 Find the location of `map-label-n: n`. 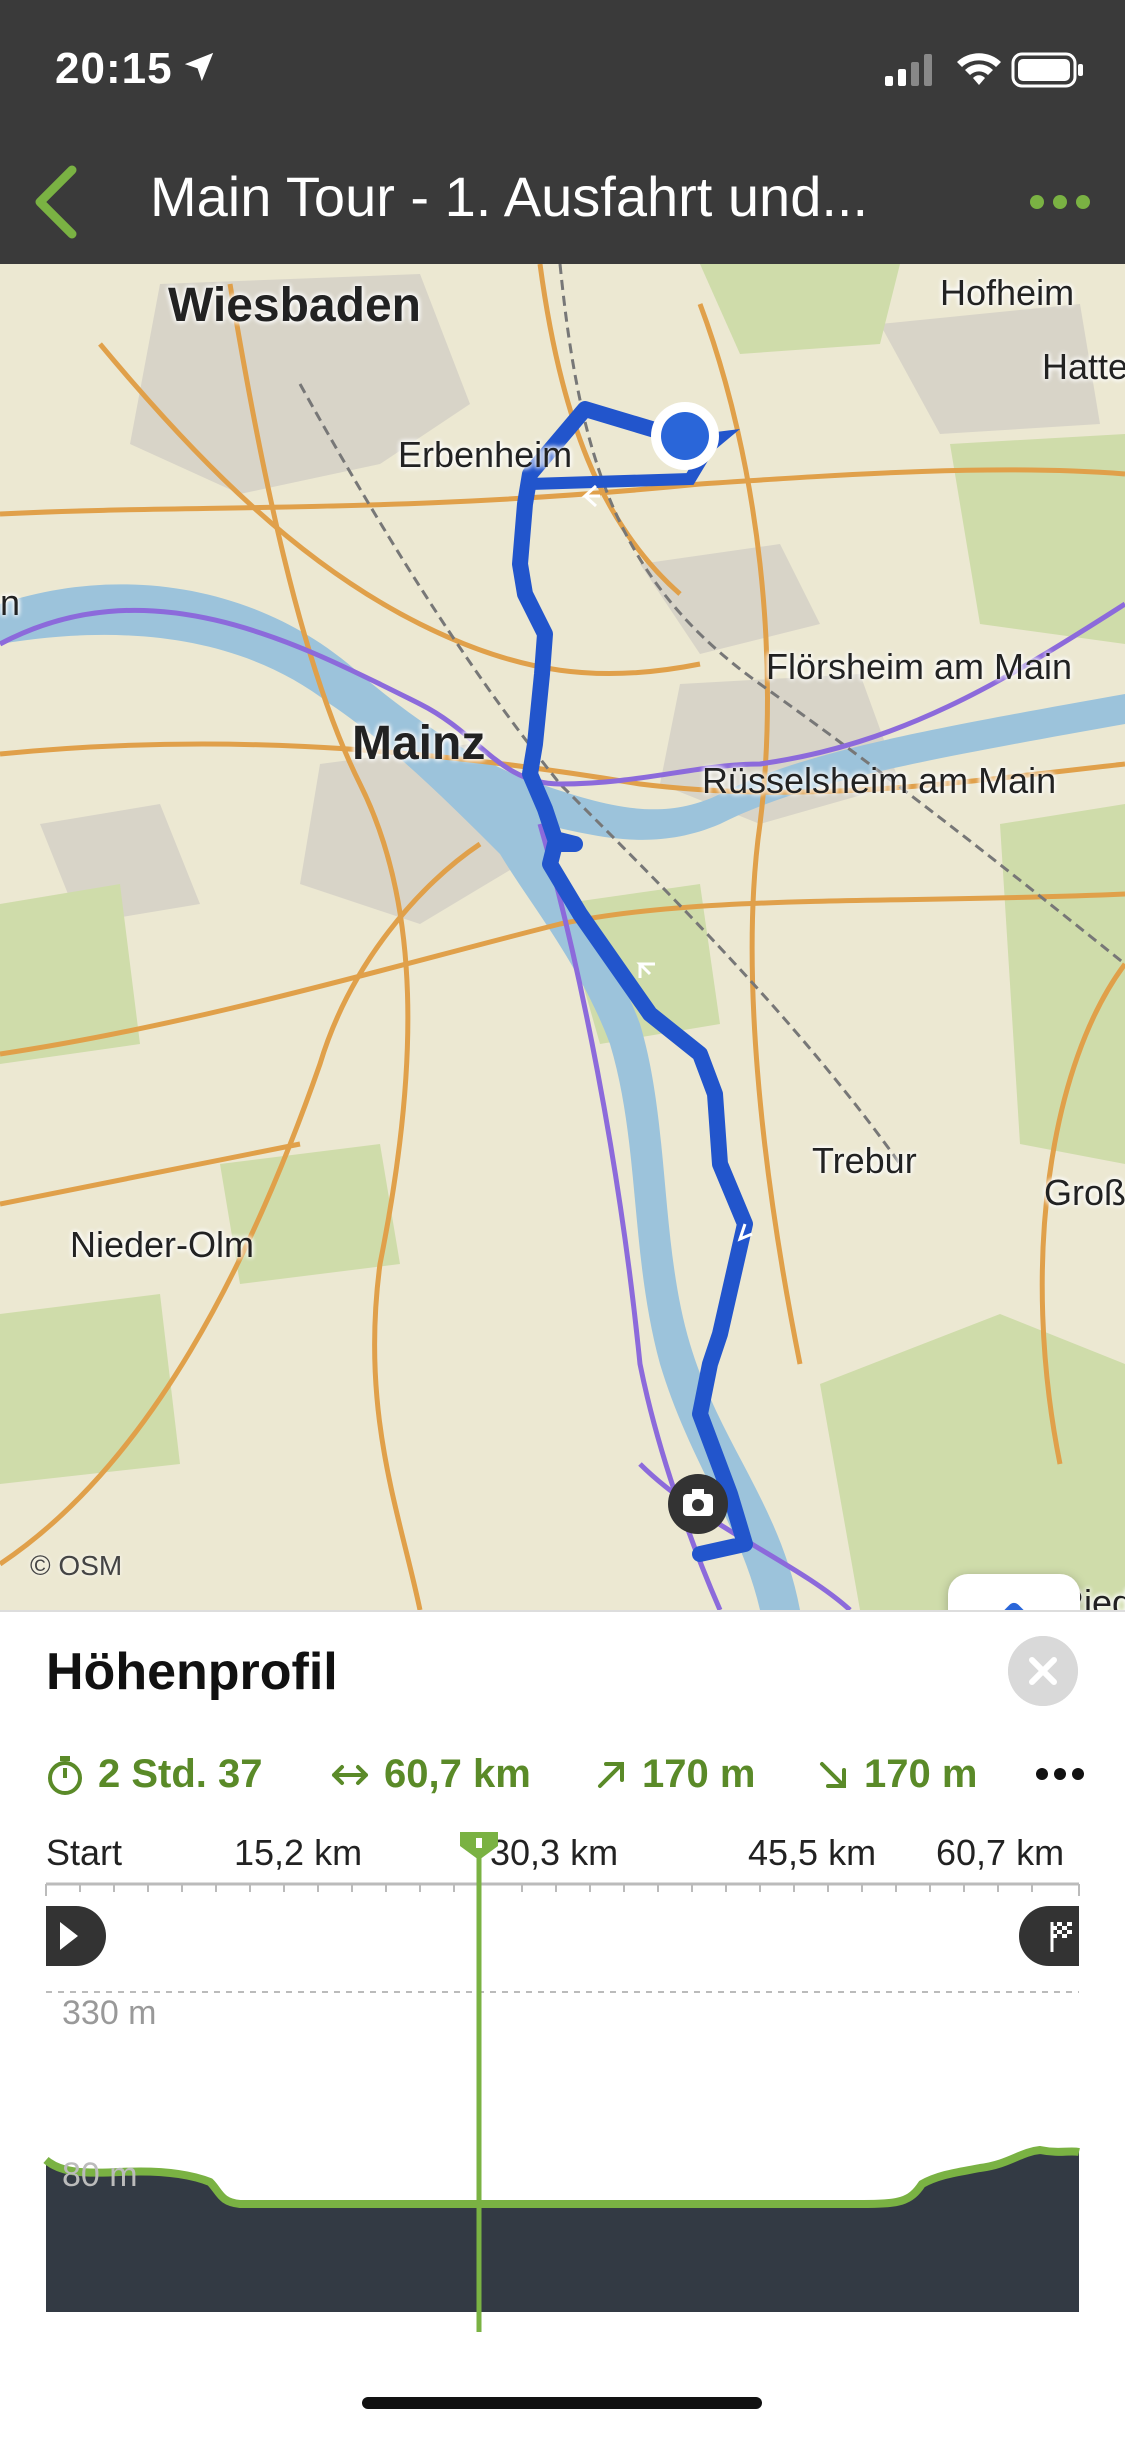

map-label-n: n is located at coordinates (10, 602).